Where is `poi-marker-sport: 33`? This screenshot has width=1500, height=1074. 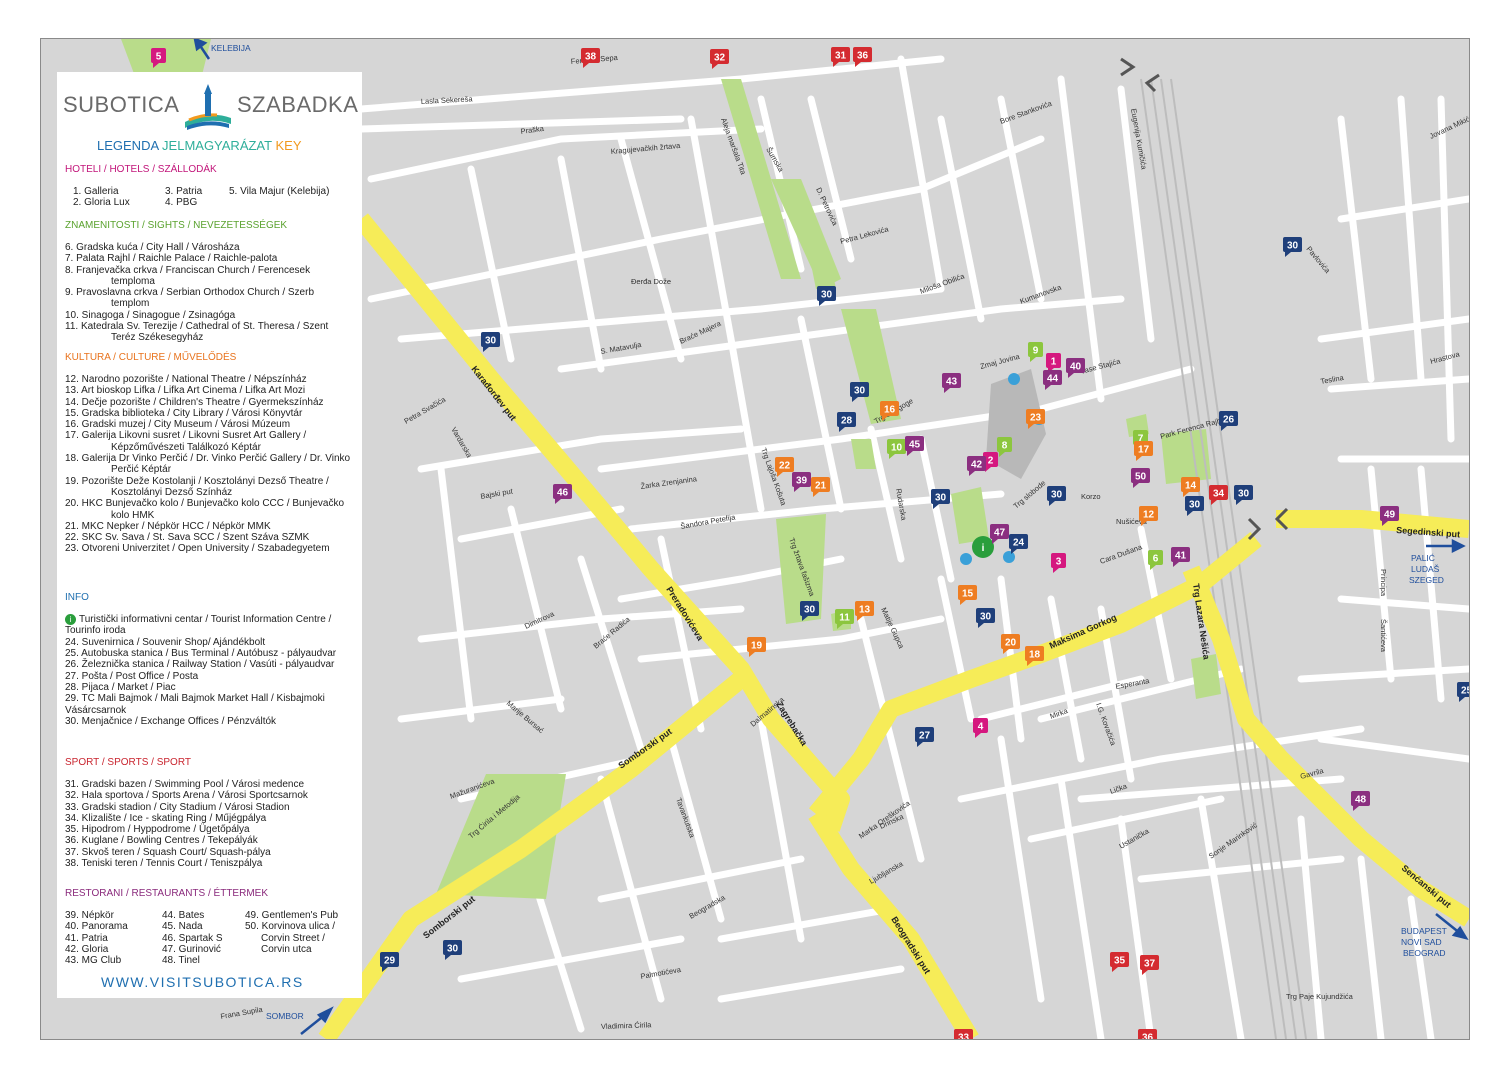
poi-marker-sport: 33 is located at coordinates (963, 1034).